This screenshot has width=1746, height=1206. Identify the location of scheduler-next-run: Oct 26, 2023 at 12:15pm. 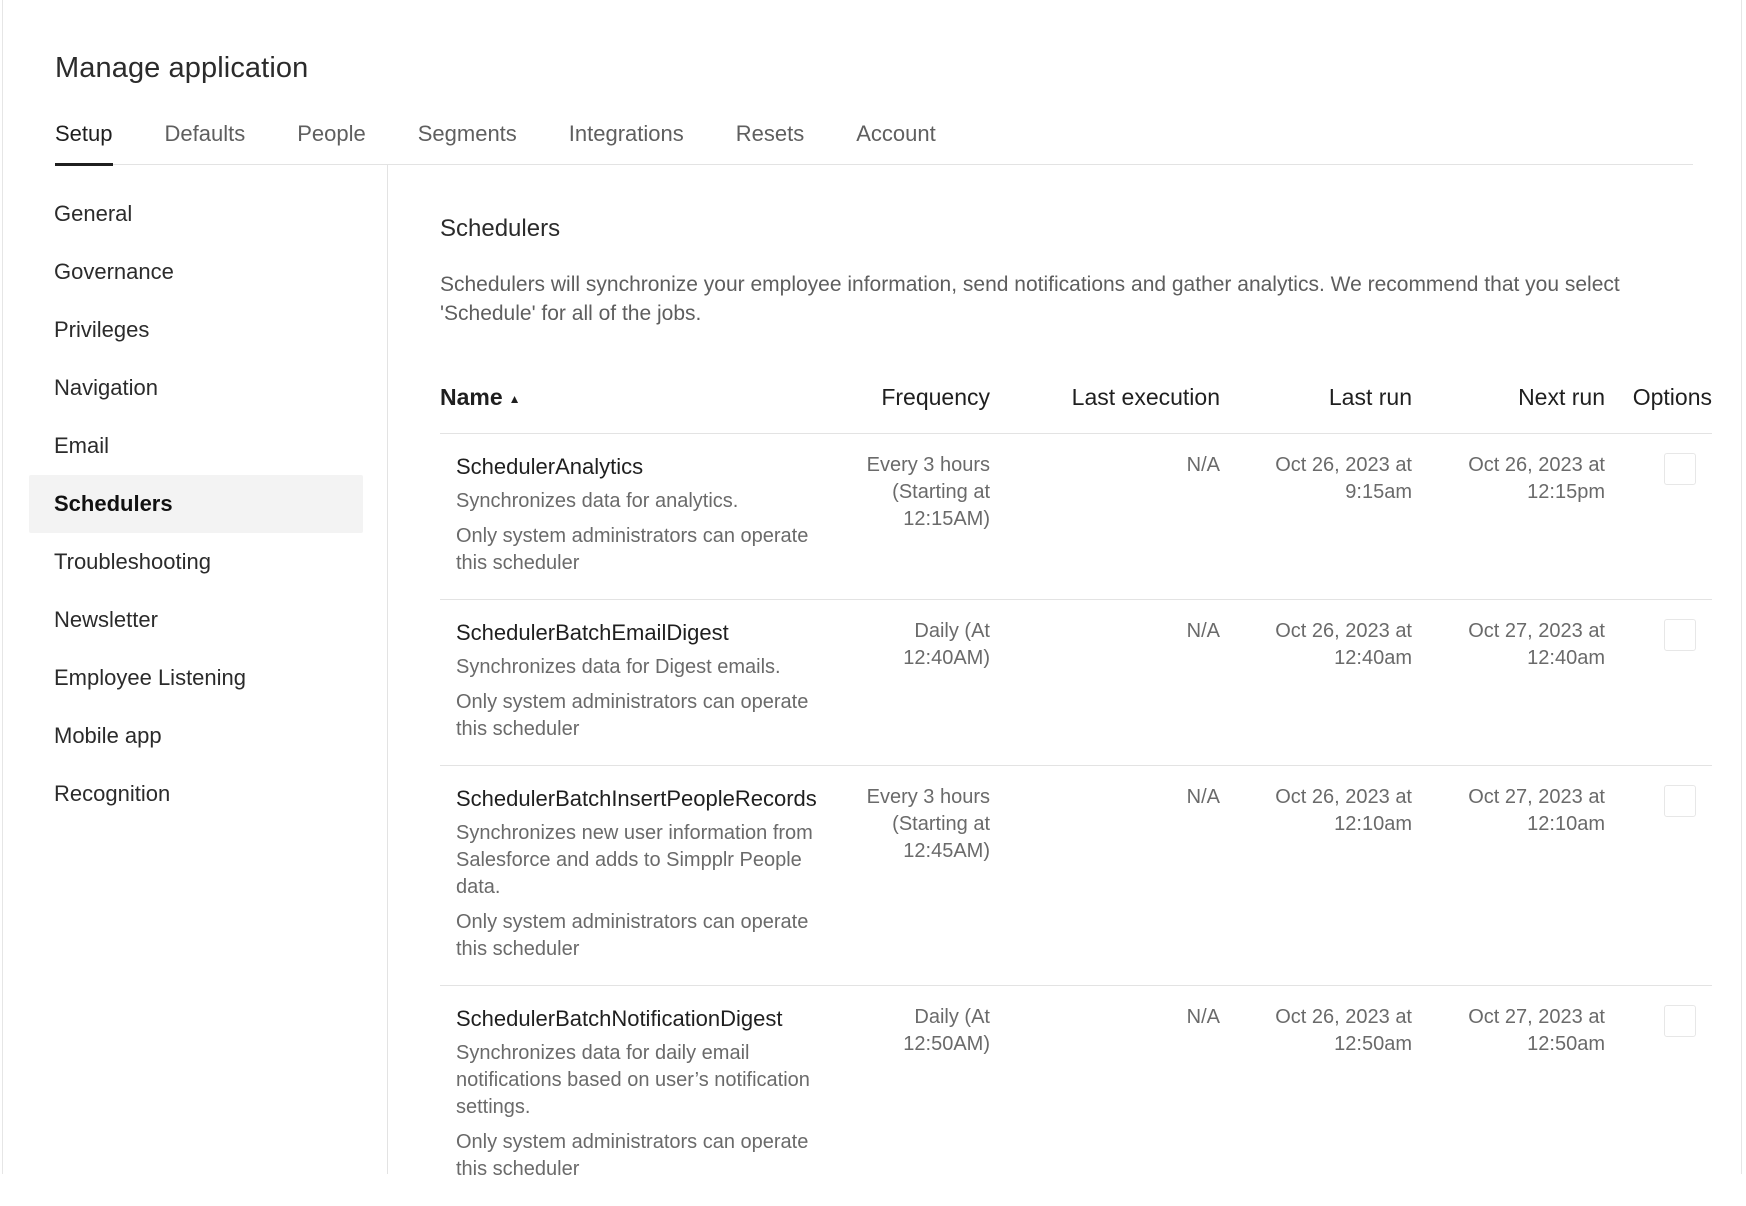
(1536, 478).